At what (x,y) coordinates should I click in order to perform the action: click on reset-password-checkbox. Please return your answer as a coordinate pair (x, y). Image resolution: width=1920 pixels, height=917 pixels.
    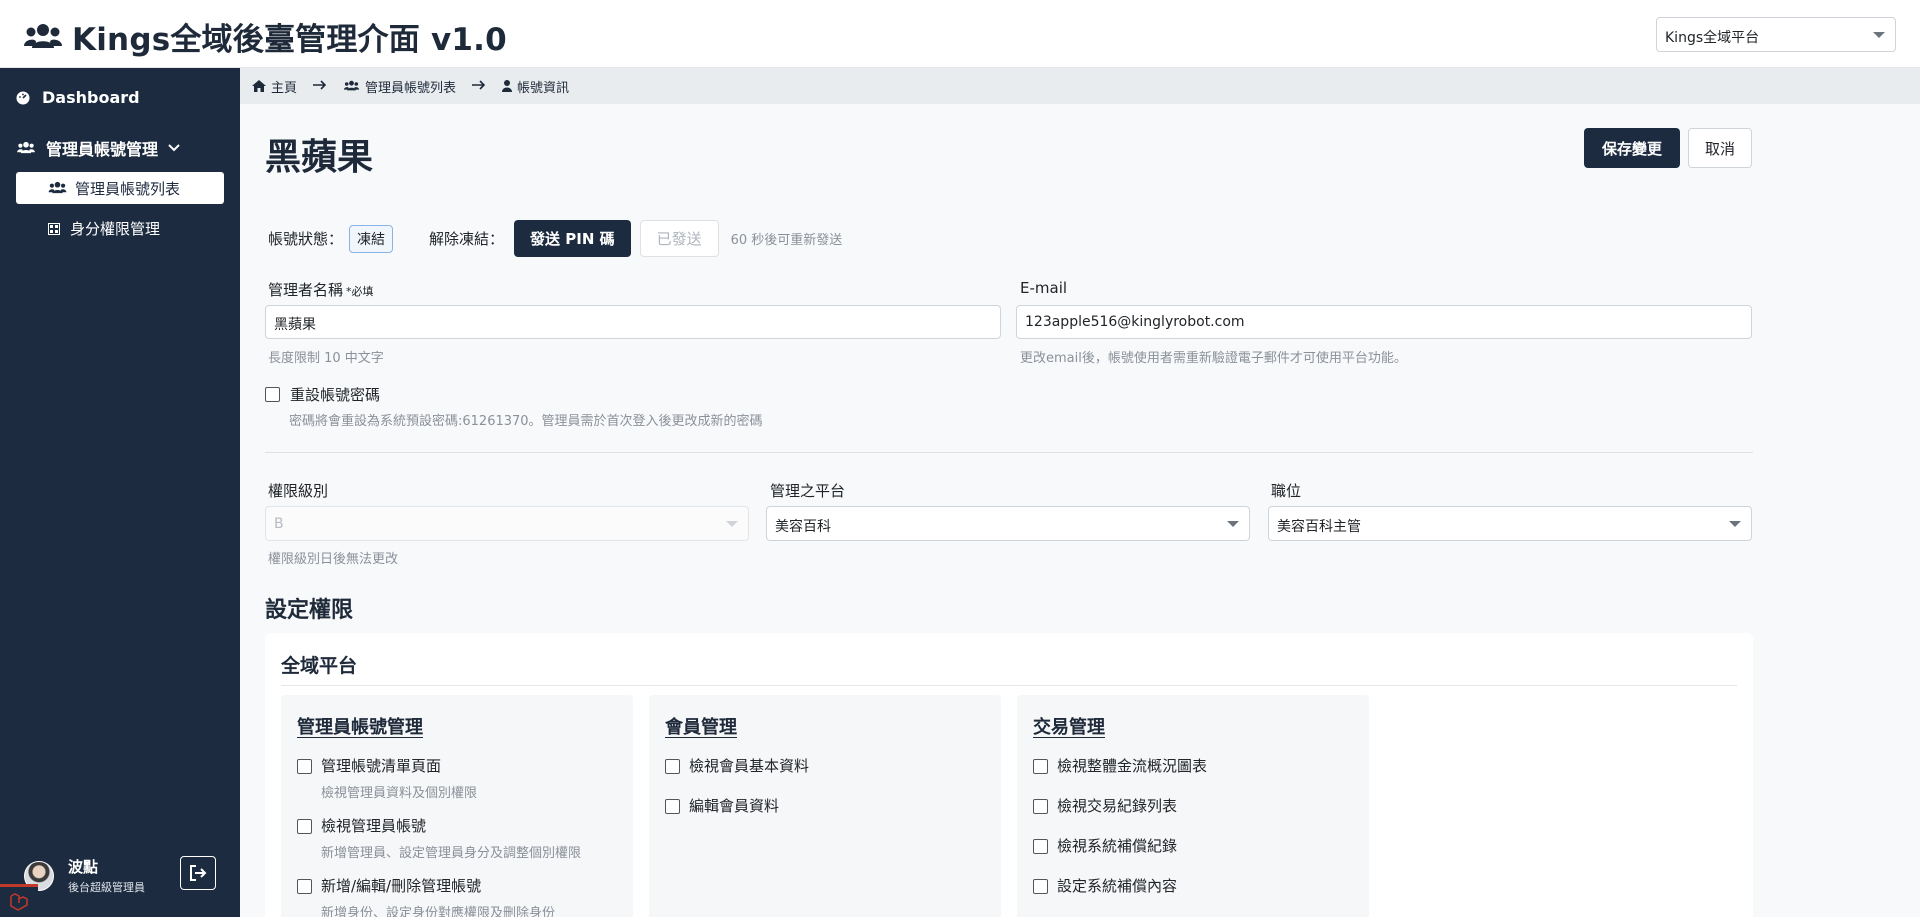
    Looking at the image, I should click on (272, 394).